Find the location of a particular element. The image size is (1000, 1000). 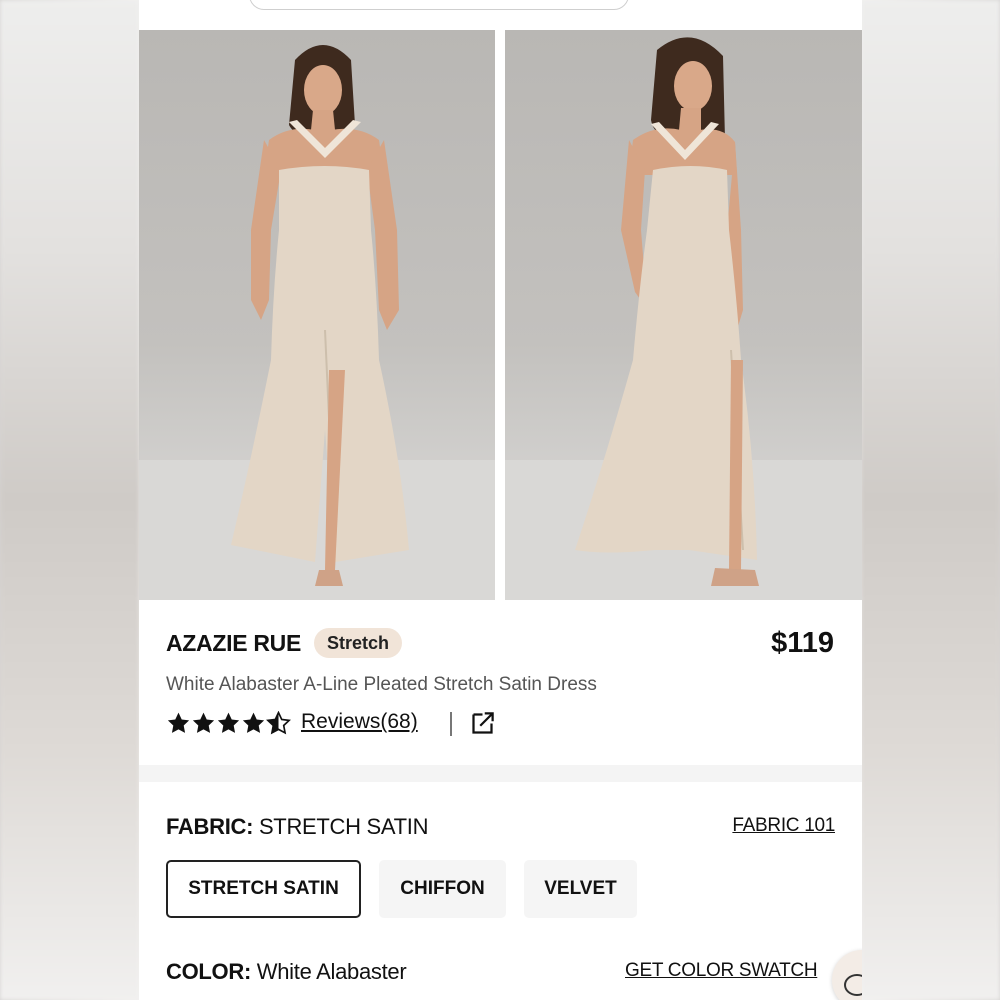

top-bar is located at coordinates (500, 15).